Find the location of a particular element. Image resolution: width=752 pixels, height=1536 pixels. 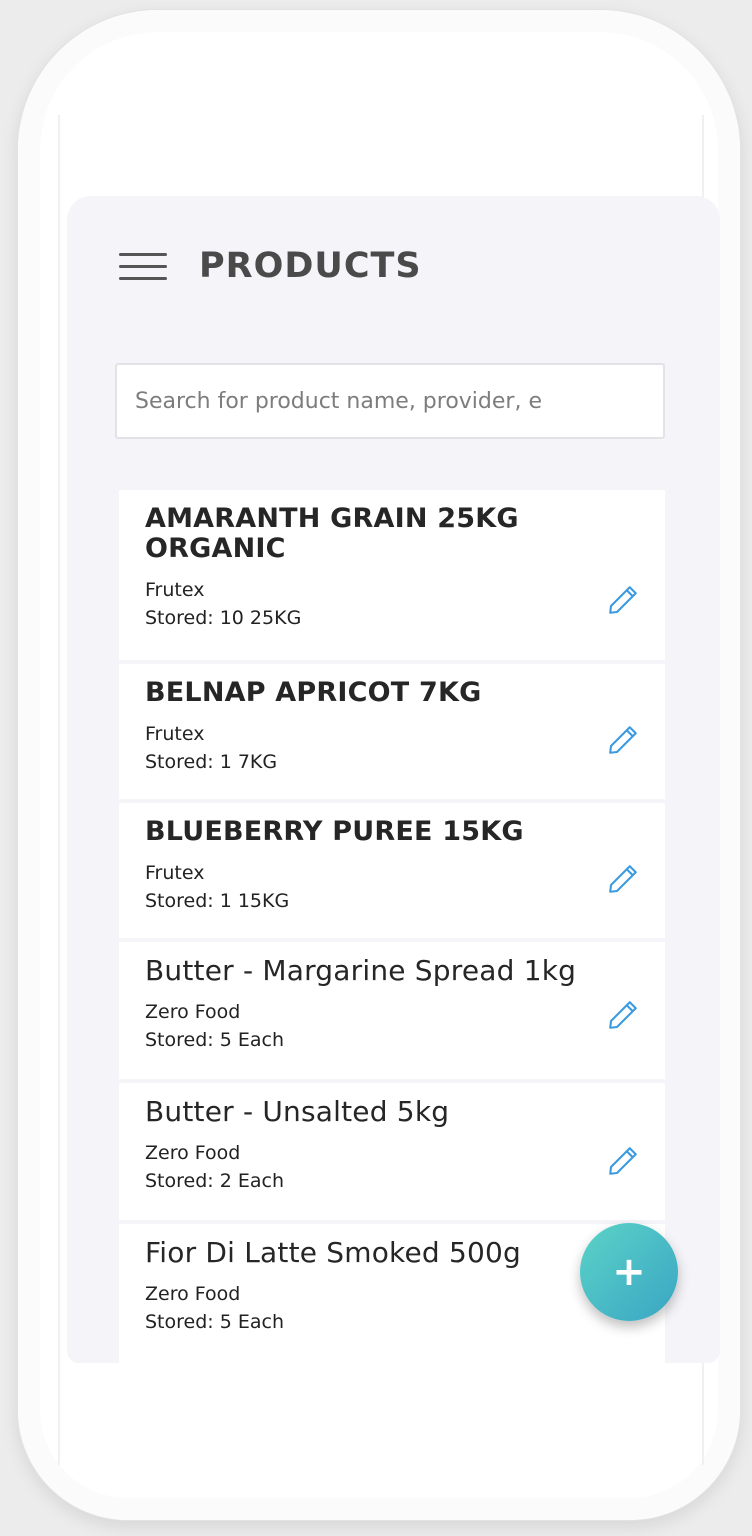

plus-icon: + is located at coordinates (629, 1272).